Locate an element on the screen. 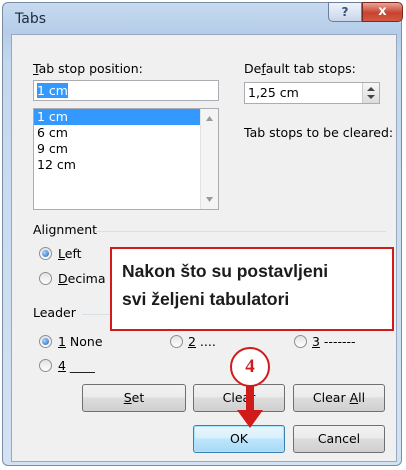 This screenshot has height=470, width=406. default-tab-stops-value: 1,25 cm is located at coordinates (273, 92).